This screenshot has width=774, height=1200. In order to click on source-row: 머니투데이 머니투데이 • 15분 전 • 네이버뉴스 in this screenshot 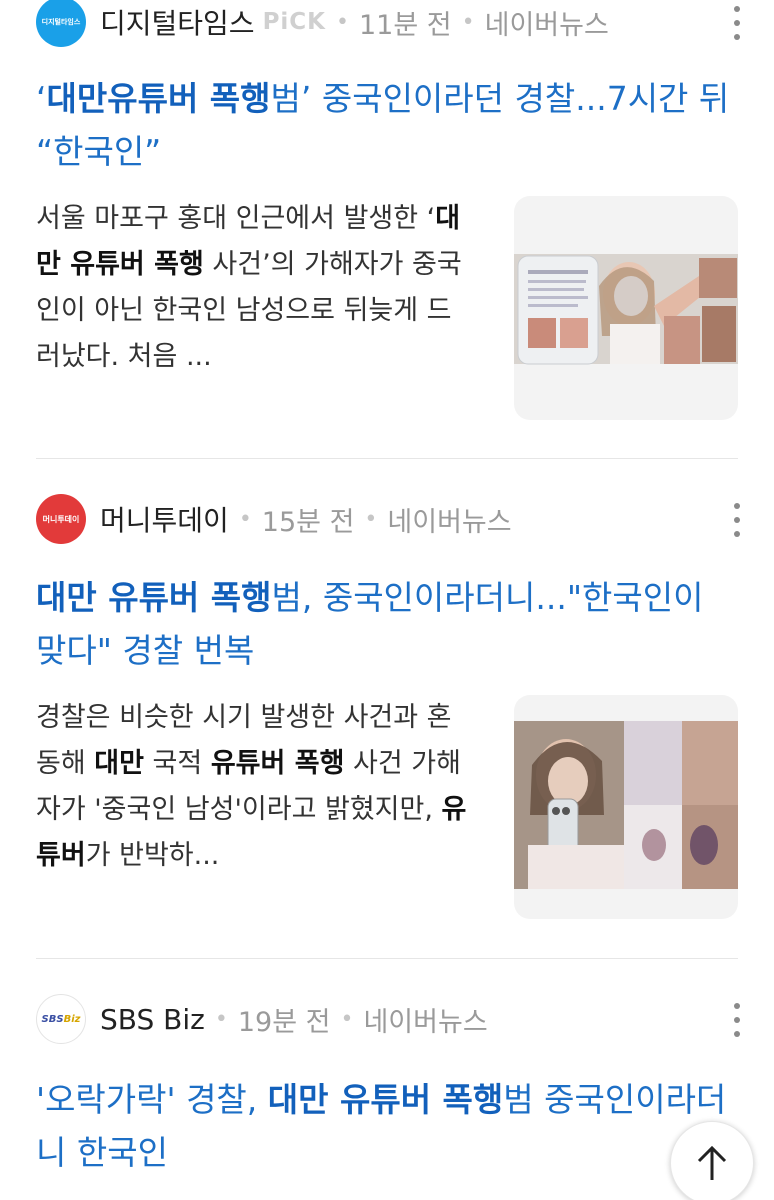, I will do `click(388, 519)`.